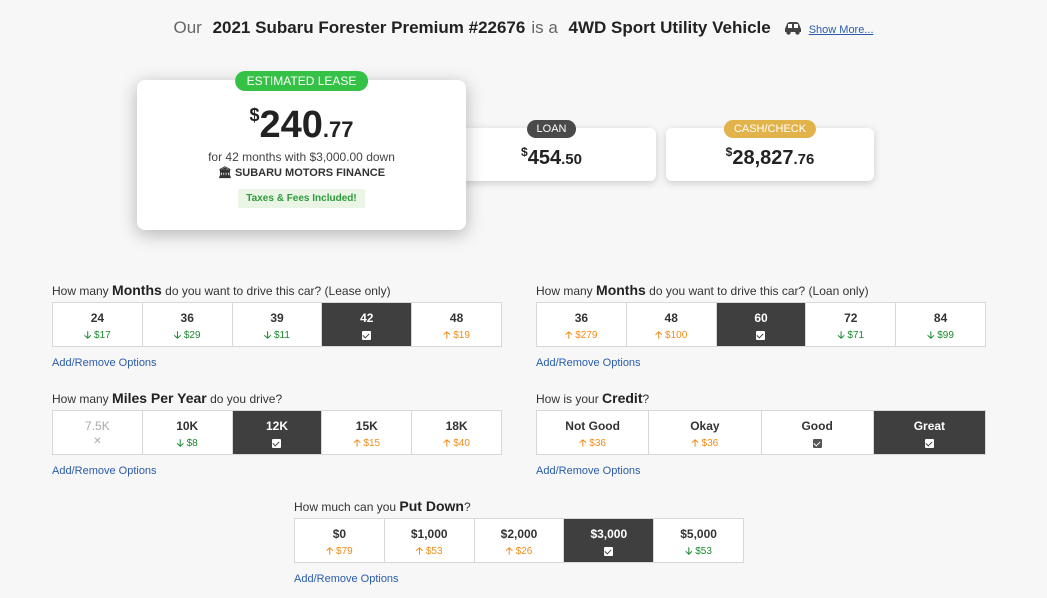 The width and height of the screenshot is (1047, 598). What do you see at coordinates (276, 426) in the screenshot?
I see `option-label: 12K` at bounding box center [276, 426].